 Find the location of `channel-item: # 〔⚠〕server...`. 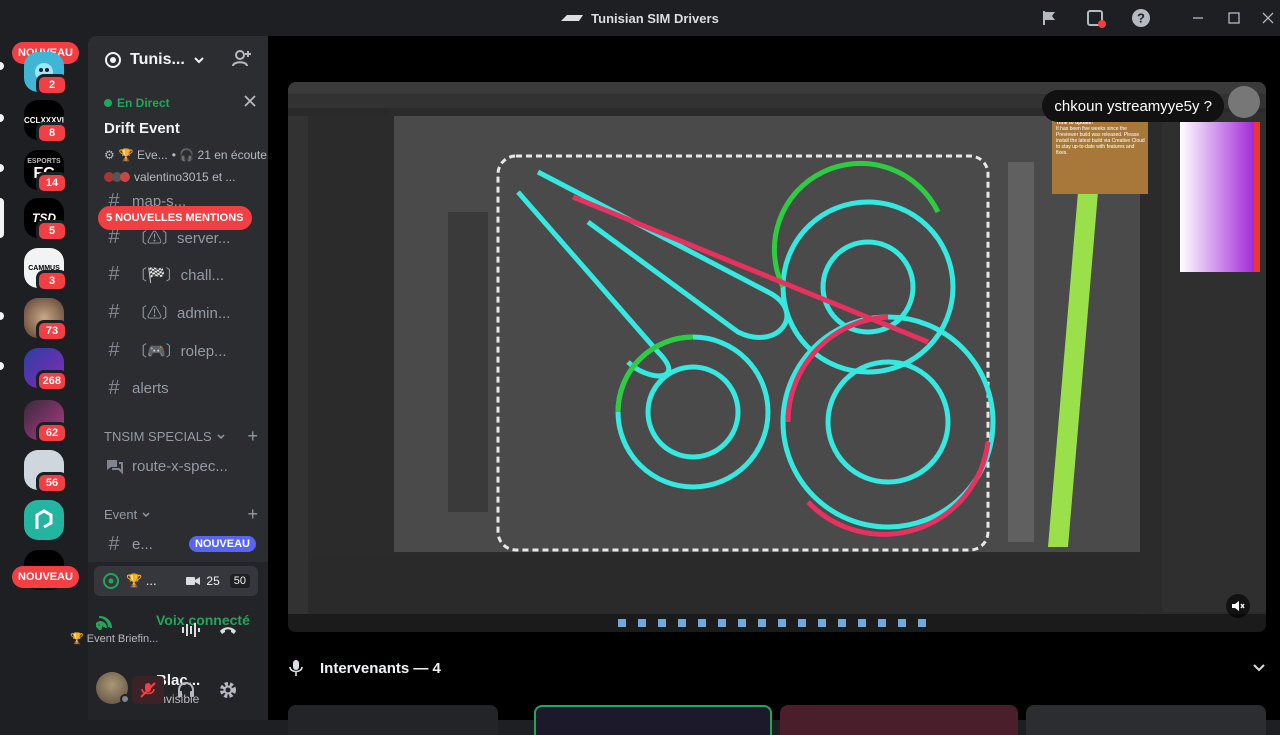

channel-item: # 〔⚠〕server... is located at coordinates (178, 237).